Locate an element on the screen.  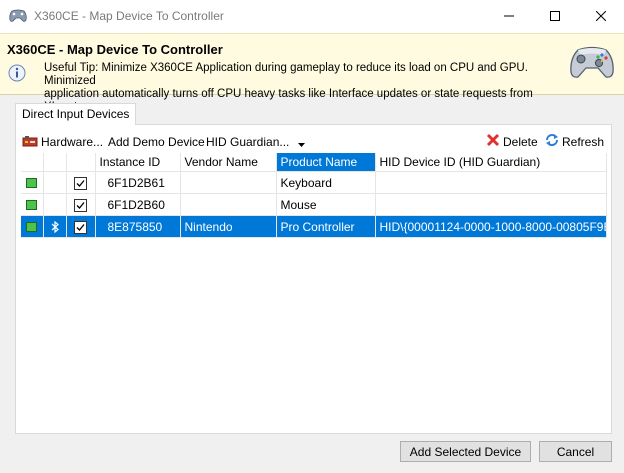
column-header-instance-id: Instance ID is located at coordinates (138, 162).